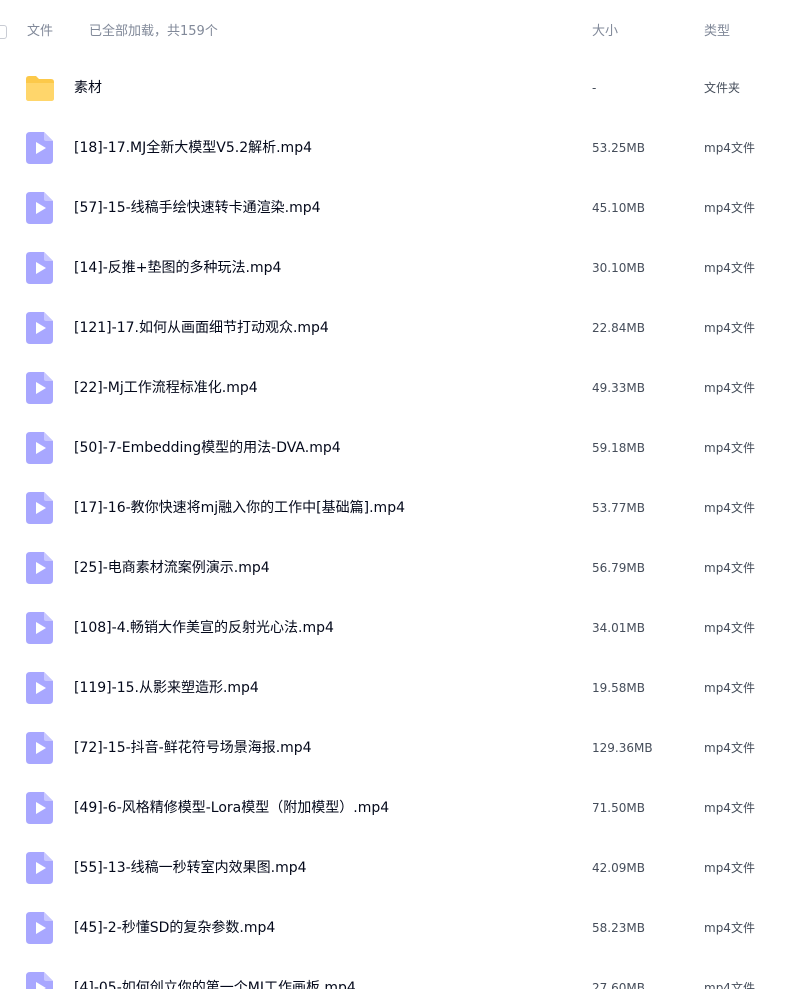  Describe the element at coordinates (618, 268) in the screenshot. I see `file-size: 30.10MB` at that location.